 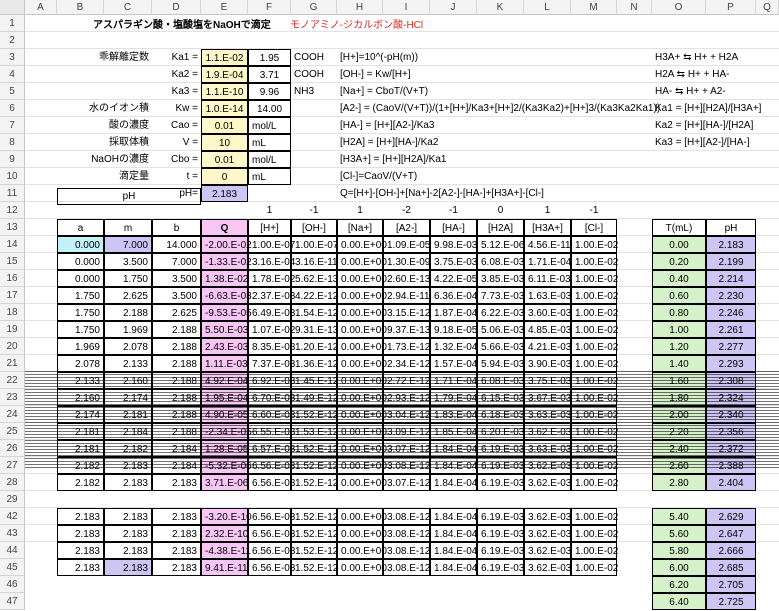 I want to click on row-header-11: 11, so click(x=12, y=193).